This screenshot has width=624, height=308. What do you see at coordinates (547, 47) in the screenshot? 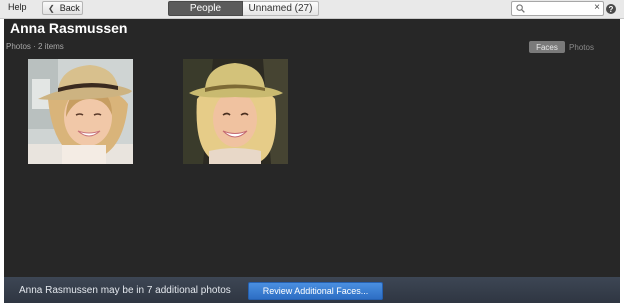
I see `faces-view-button: Faces` at bounding box center [547, 47].